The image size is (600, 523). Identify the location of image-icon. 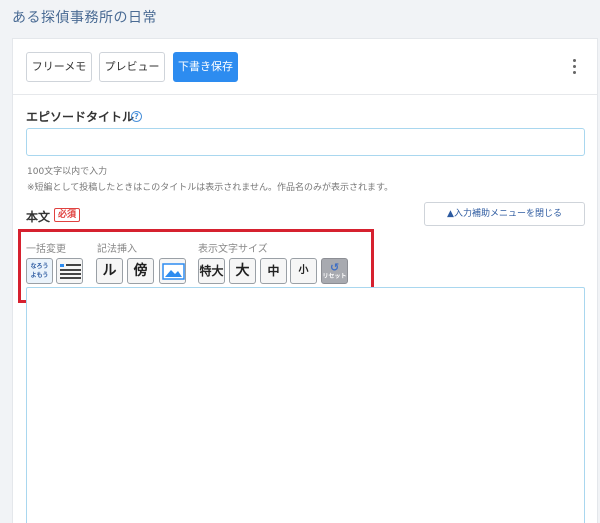
(173, 271).